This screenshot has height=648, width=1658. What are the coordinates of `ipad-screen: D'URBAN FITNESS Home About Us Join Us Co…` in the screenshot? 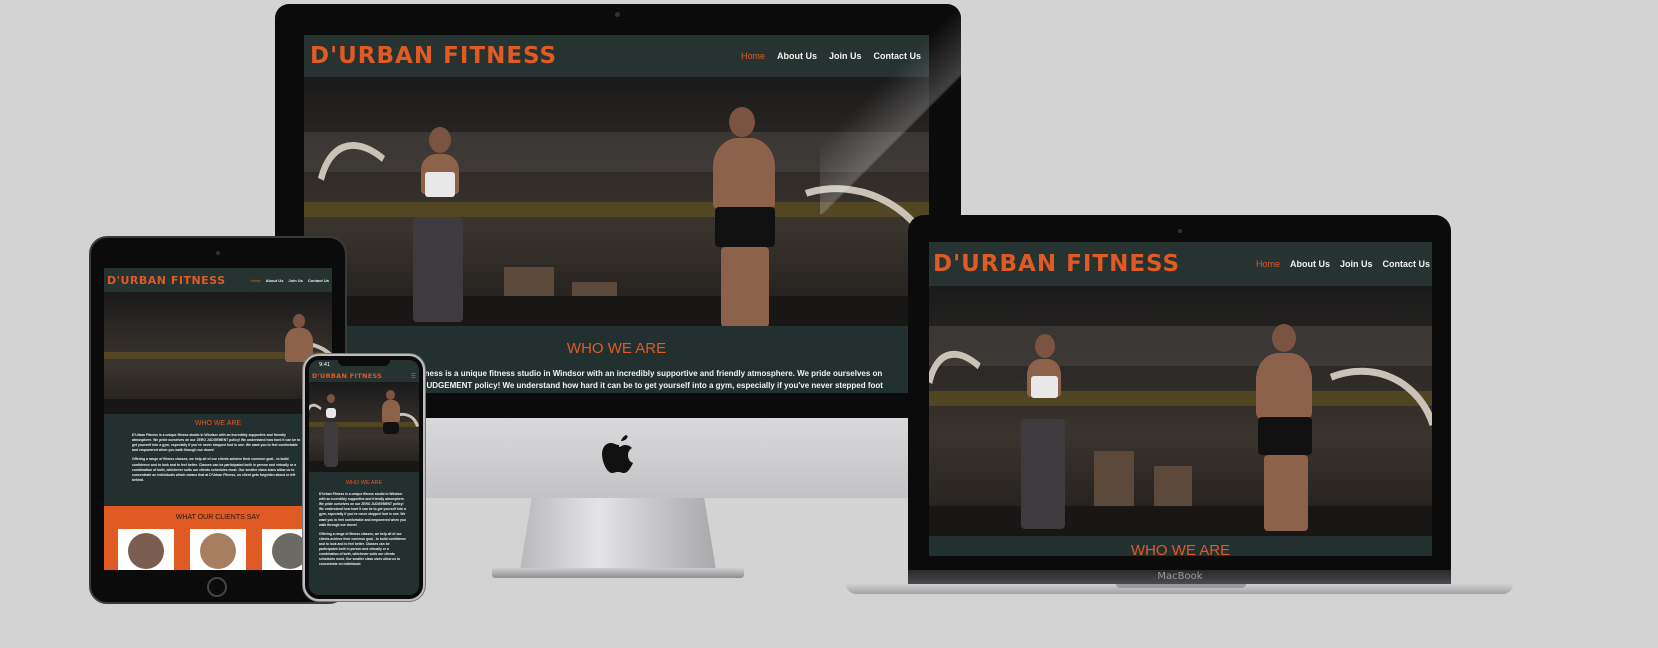 It's located at (218, 419).